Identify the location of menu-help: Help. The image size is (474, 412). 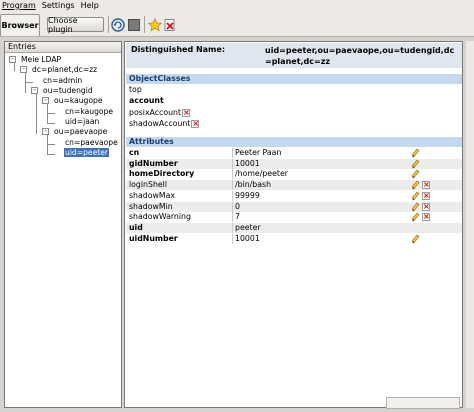
(91, 6).